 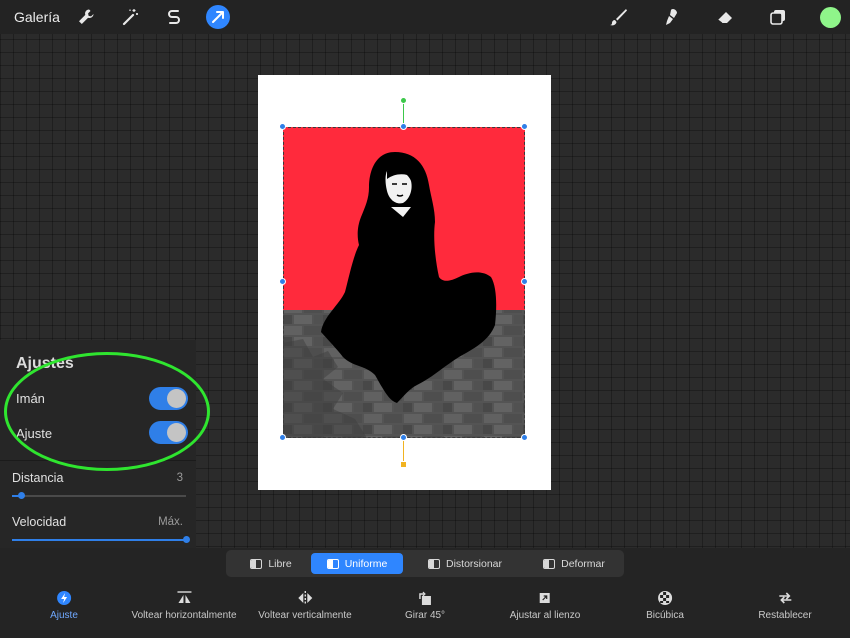 I want to click on distort-icon, so click(x=433, y=563).